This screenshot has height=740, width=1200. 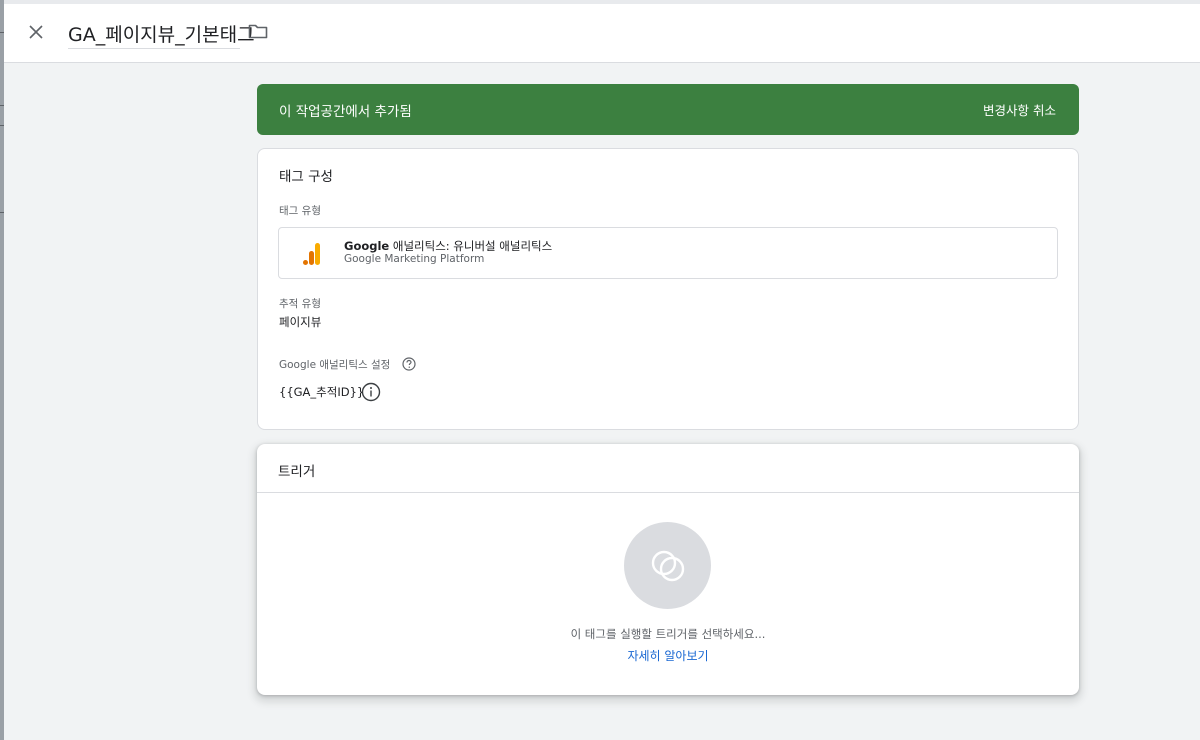 What do you see at coordinates (306, 177) in the screenshot?
I see `tag-config-title: 태그 구성` at bounding box center [306, 177].